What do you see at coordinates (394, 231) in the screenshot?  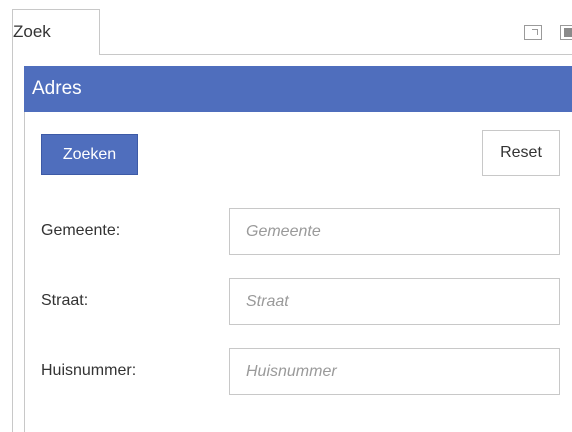 I see `gemeente-input` at bounding box center [394, 231].